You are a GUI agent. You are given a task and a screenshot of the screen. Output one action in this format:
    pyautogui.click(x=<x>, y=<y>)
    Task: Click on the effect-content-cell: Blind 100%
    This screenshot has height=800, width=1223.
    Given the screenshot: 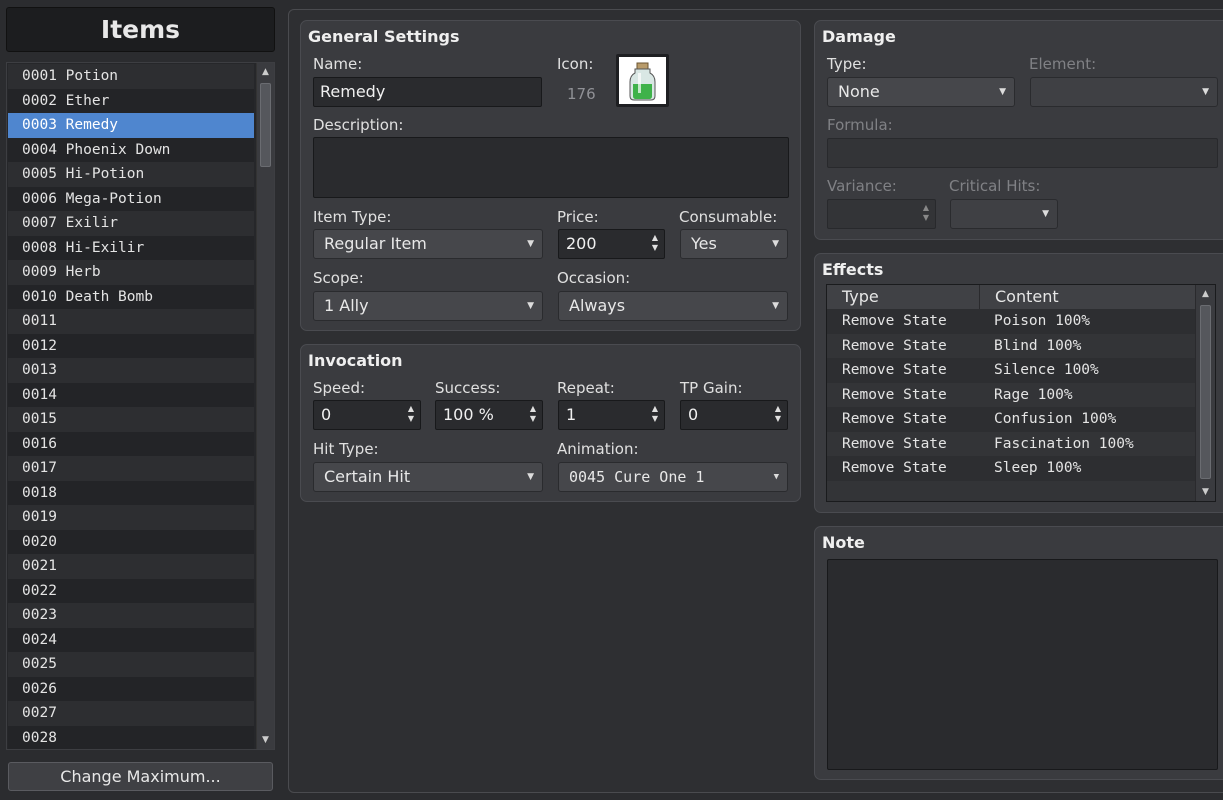 What is the action you would take?
    pyautogui.click(x=1038, y=345)
    